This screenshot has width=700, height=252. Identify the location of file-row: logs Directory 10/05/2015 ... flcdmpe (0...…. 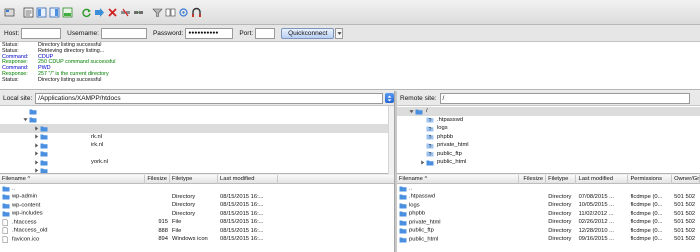
(548, 205).